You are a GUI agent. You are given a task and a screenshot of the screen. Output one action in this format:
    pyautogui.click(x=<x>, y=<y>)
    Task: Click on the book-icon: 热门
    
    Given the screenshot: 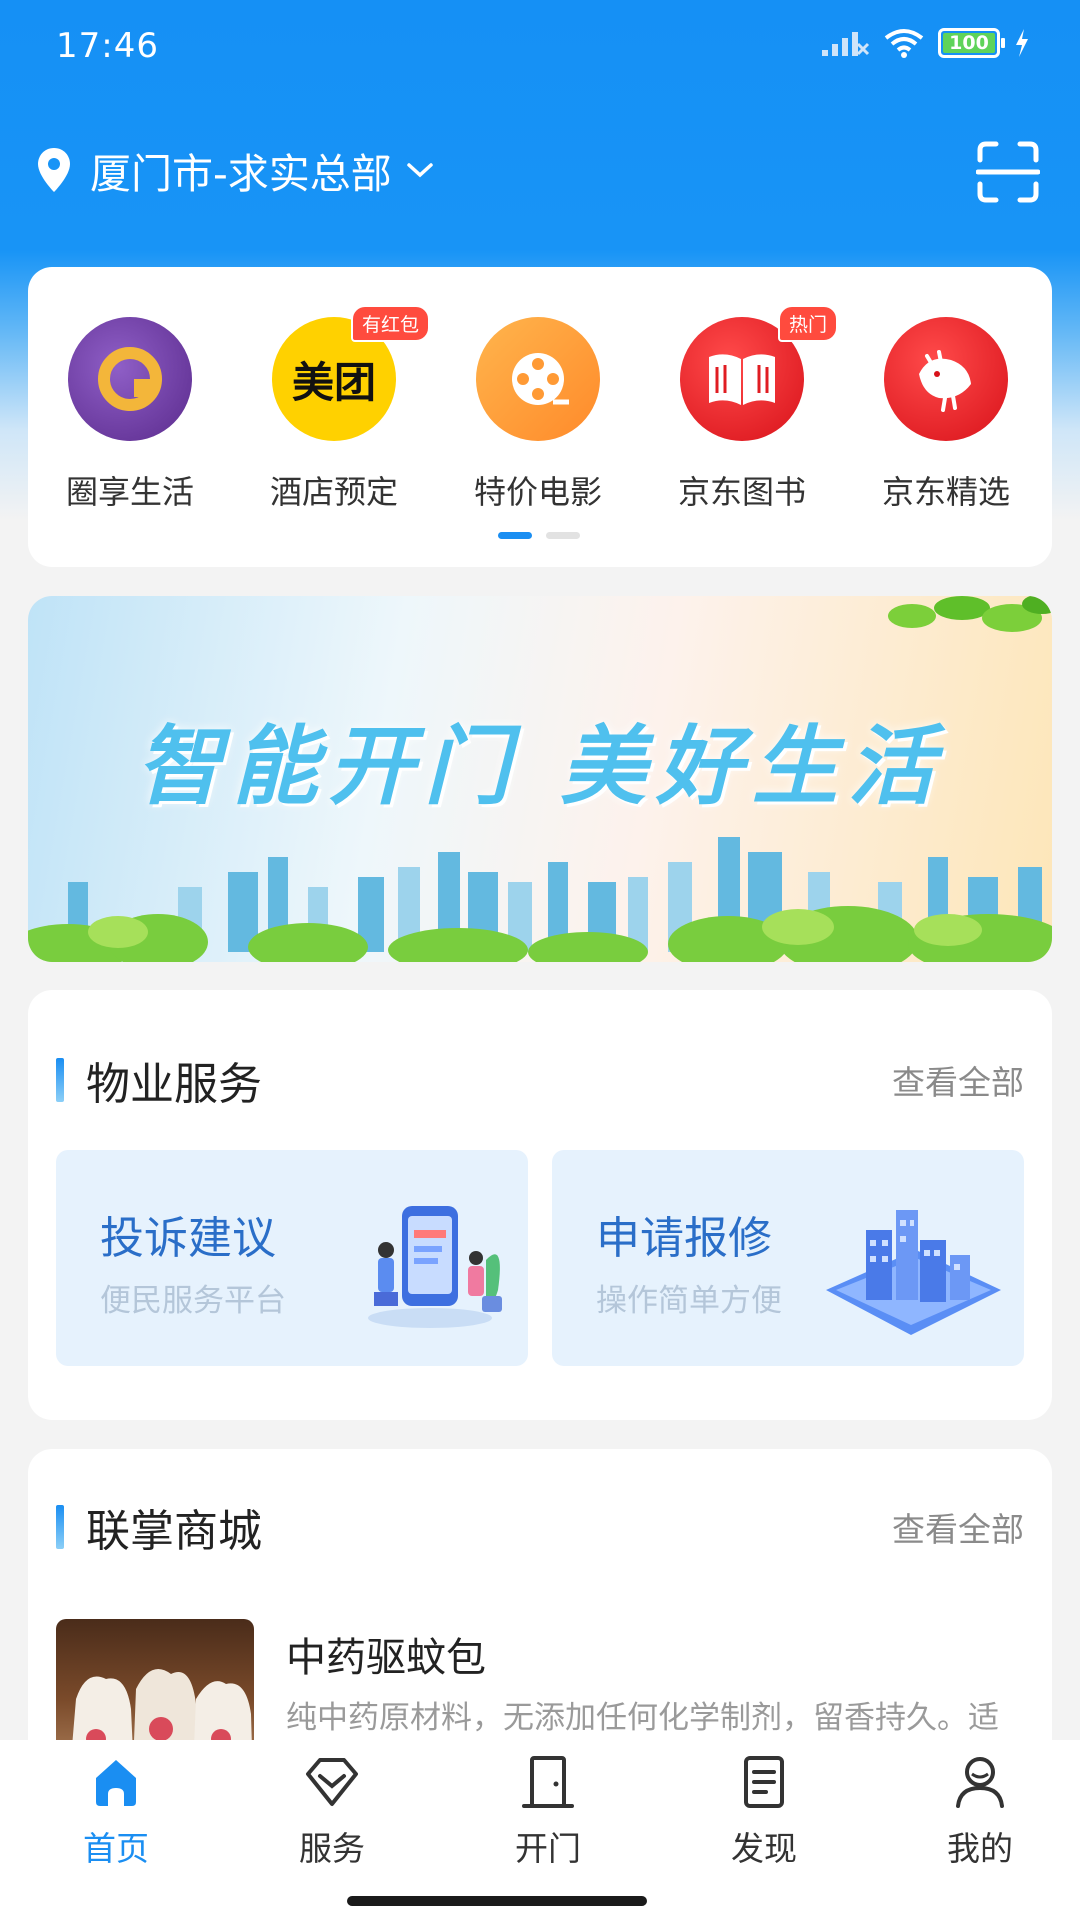 What is the action you would take?
    pyautogui.click(x=759, y=373)
    